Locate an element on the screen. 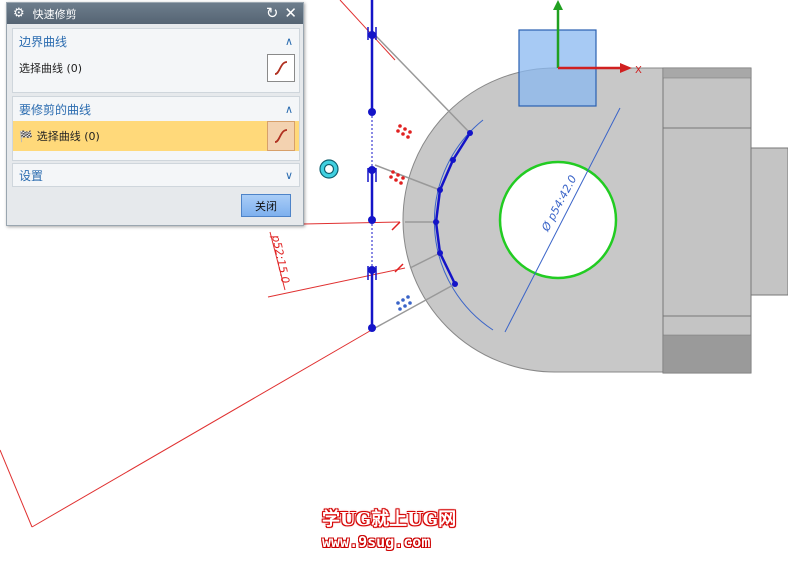 This screenshot has height=565, width=788. settings-group-header: 设置 ∨ is located at coordinates (156, 175).